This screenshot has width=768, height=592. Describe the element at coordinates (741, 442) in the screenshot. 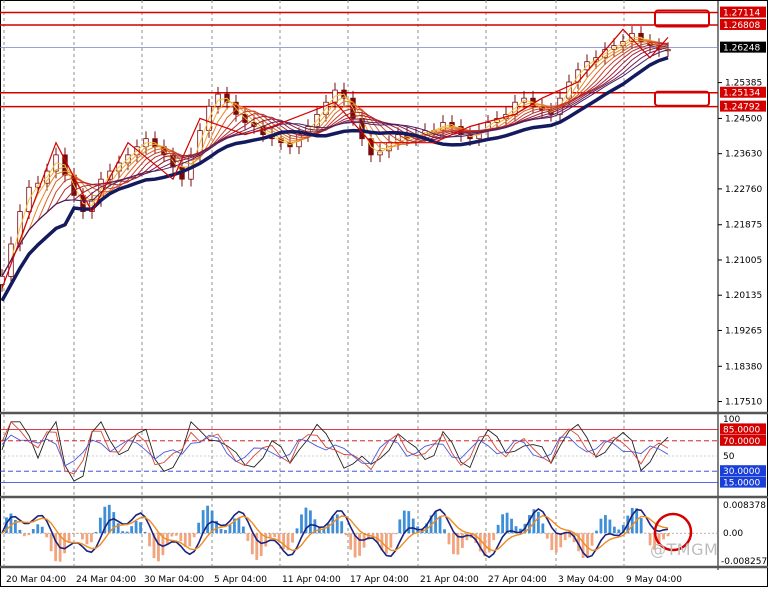

I see `osc-level-label: 70.0000` at that location.